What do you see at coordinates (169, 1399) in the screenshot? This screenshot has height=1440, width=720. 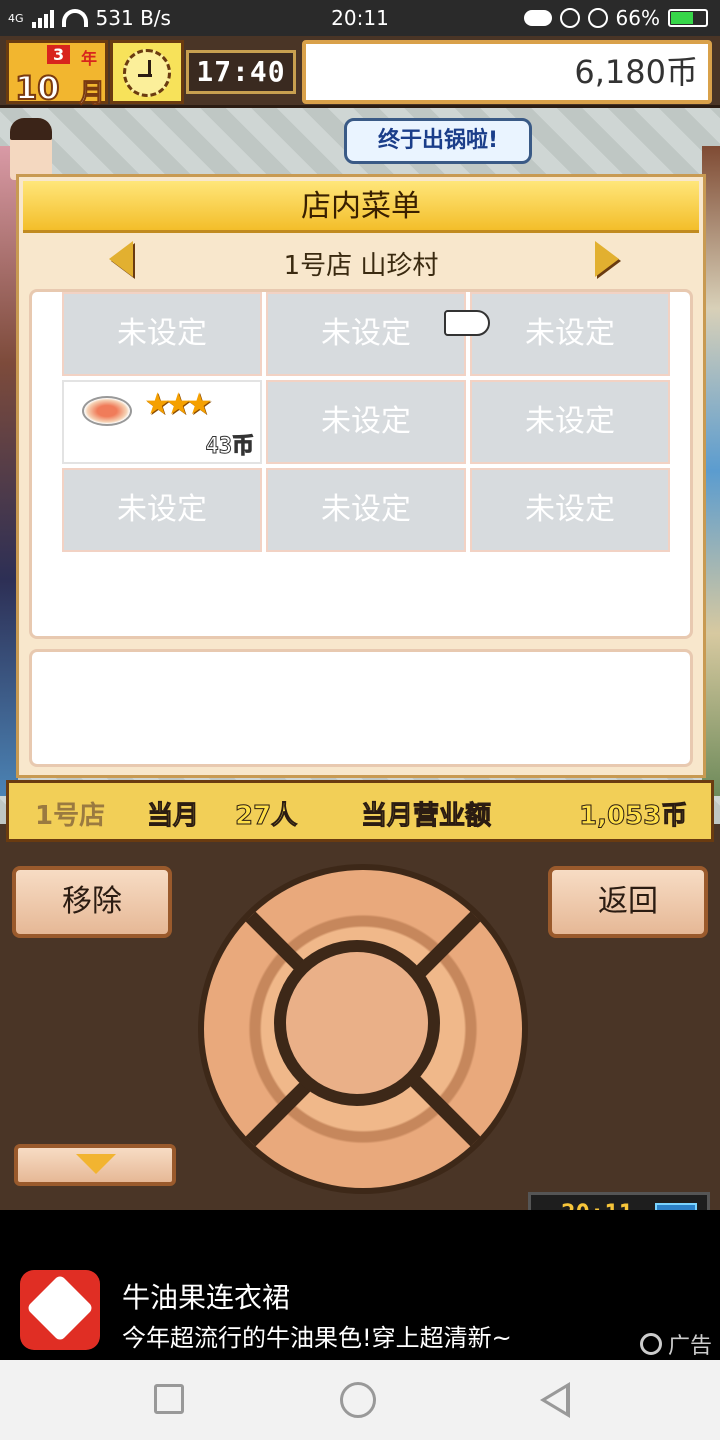 I see `recent-apps-icon` at bounding box center [169, 1399].